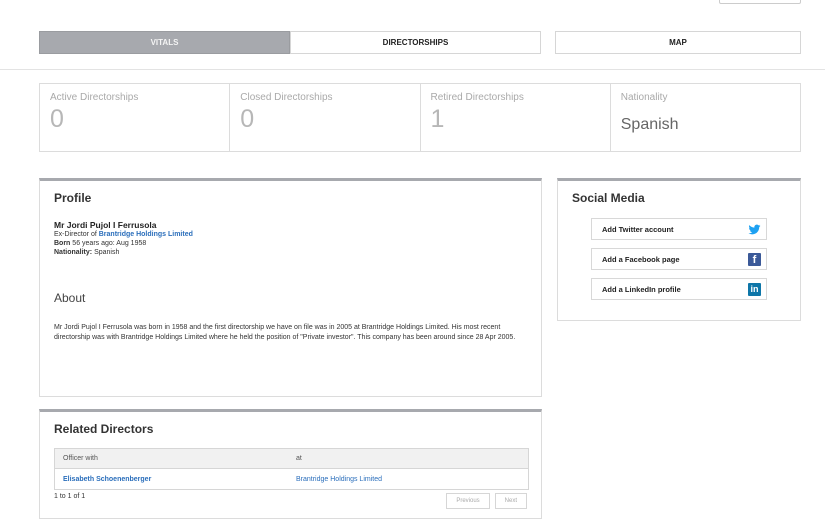 The width and height of the screenshot is (825, 519). Describe the element at coordinates (415, 42) in the screenshot. I see `tab-directorships: DIRECTORSHIPS` at that location.